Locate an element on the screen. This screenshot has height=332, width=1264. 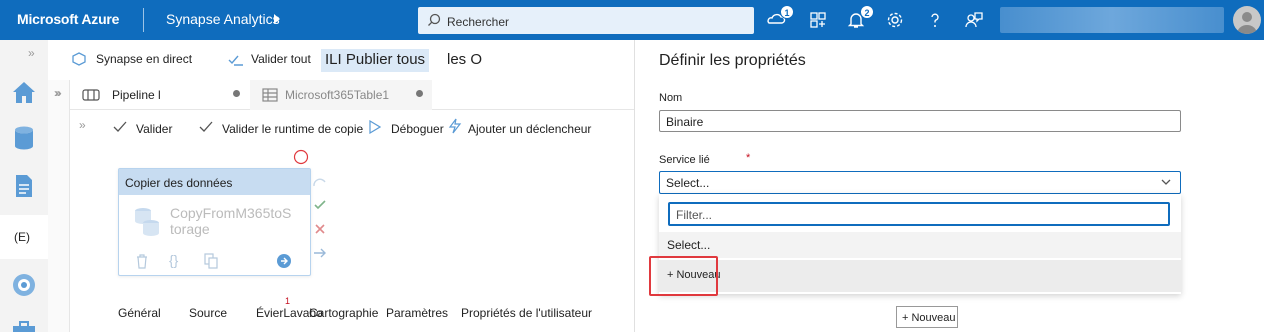
collapse-tabs-icon: » is located at coordinates (58, 93).